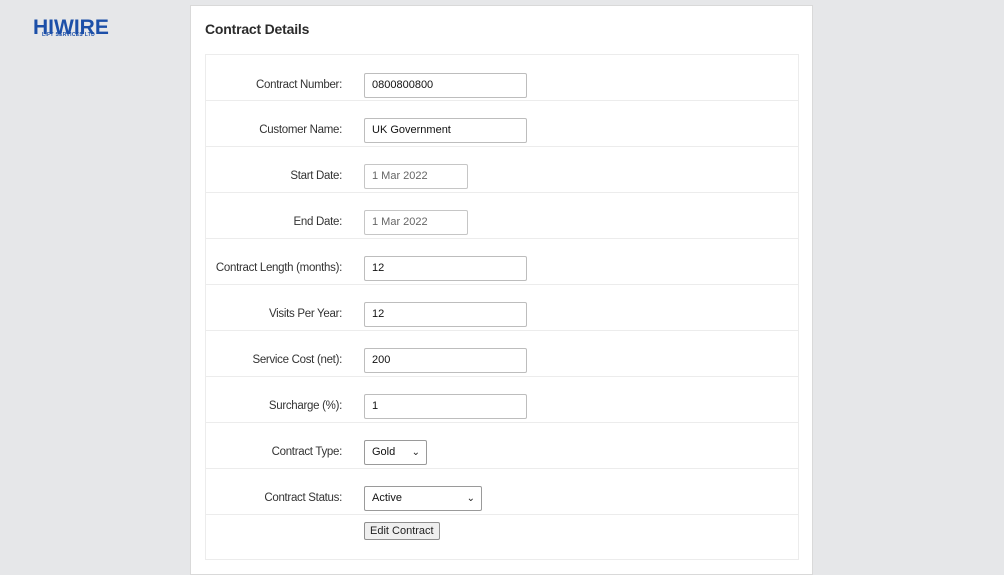 The width and height of the screenshot is (1004, 575). I want to click on surcharge-input: 1, so click(445, 406).